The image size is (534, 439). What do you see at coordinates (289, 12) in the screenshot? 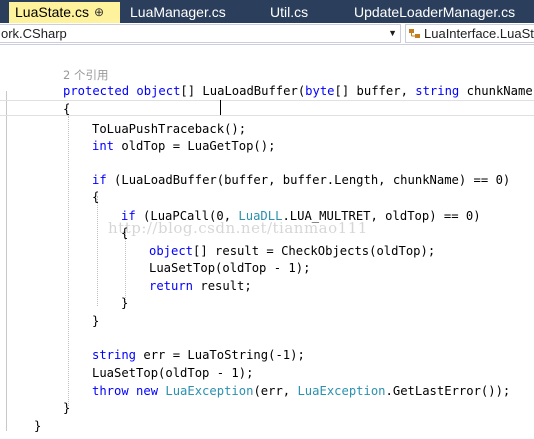
I see `tab-label: Util.cs` at bounding box center [289, 12].